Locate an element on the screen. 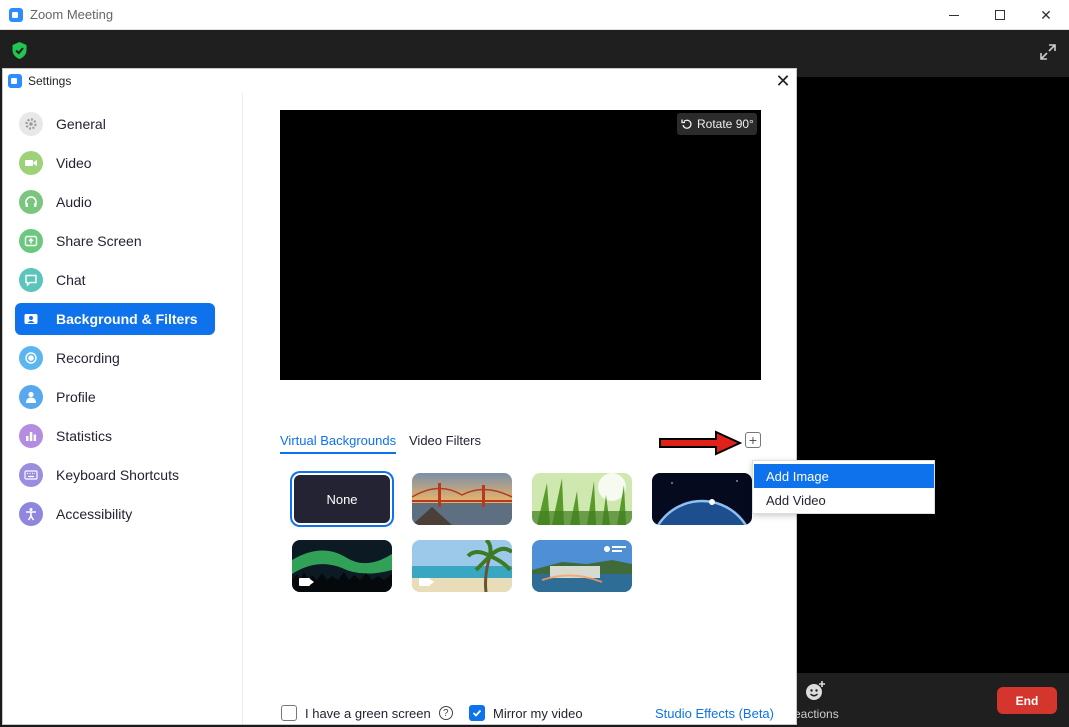 This screenshot has height=727, width=1069. menu-item-add-image: Add Image is located at coordinates (844, 476).